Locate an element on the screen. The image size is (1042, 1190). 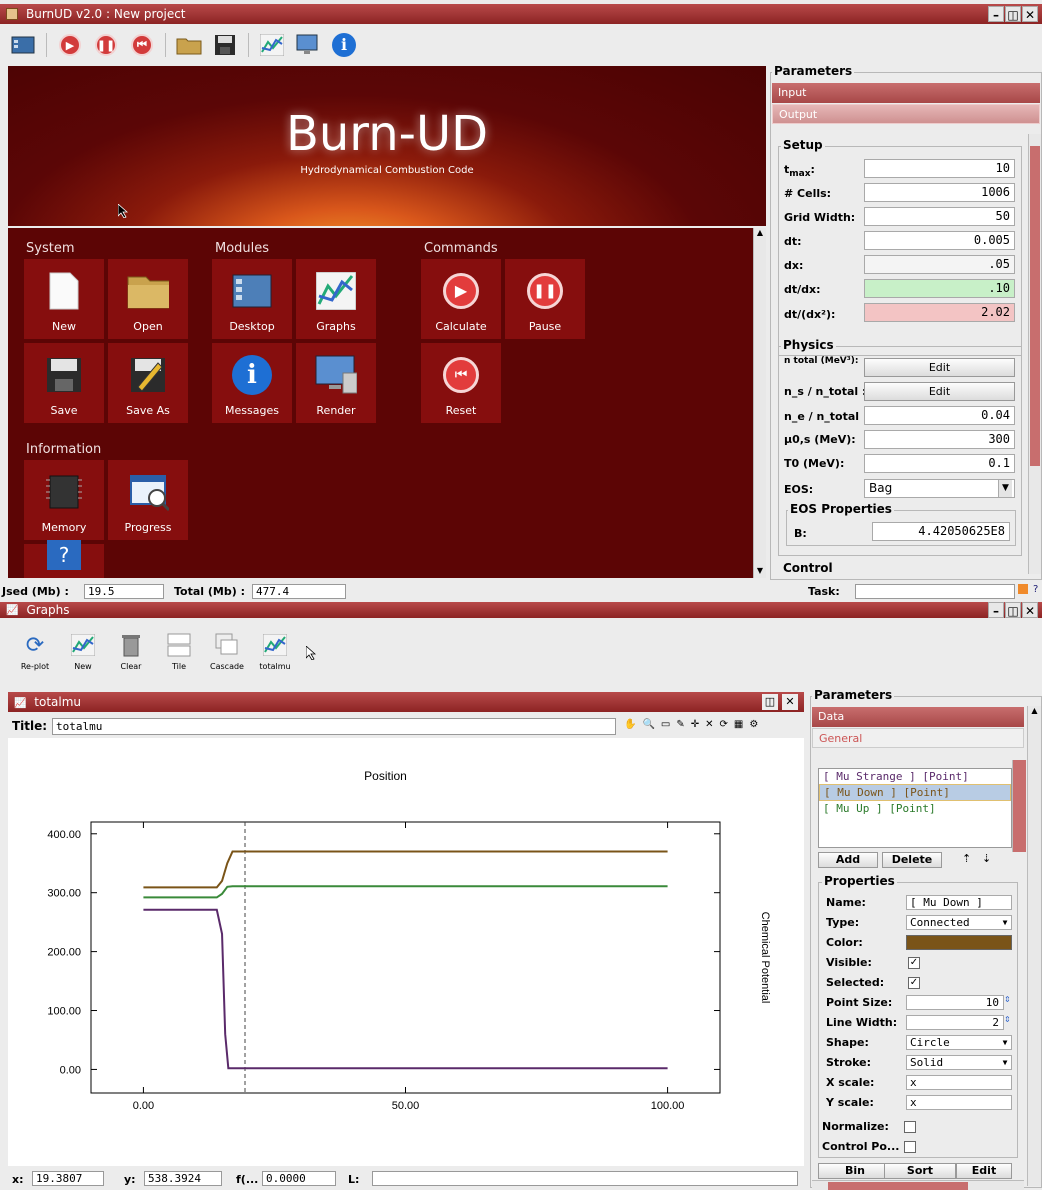
reset-icon: ⏮ is located at coordinates (142, 45).